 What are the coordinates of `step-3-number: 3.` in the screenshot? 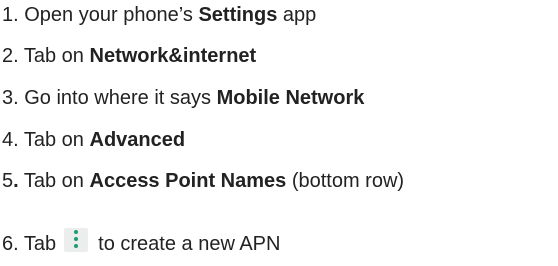 It's located at (10, 98).